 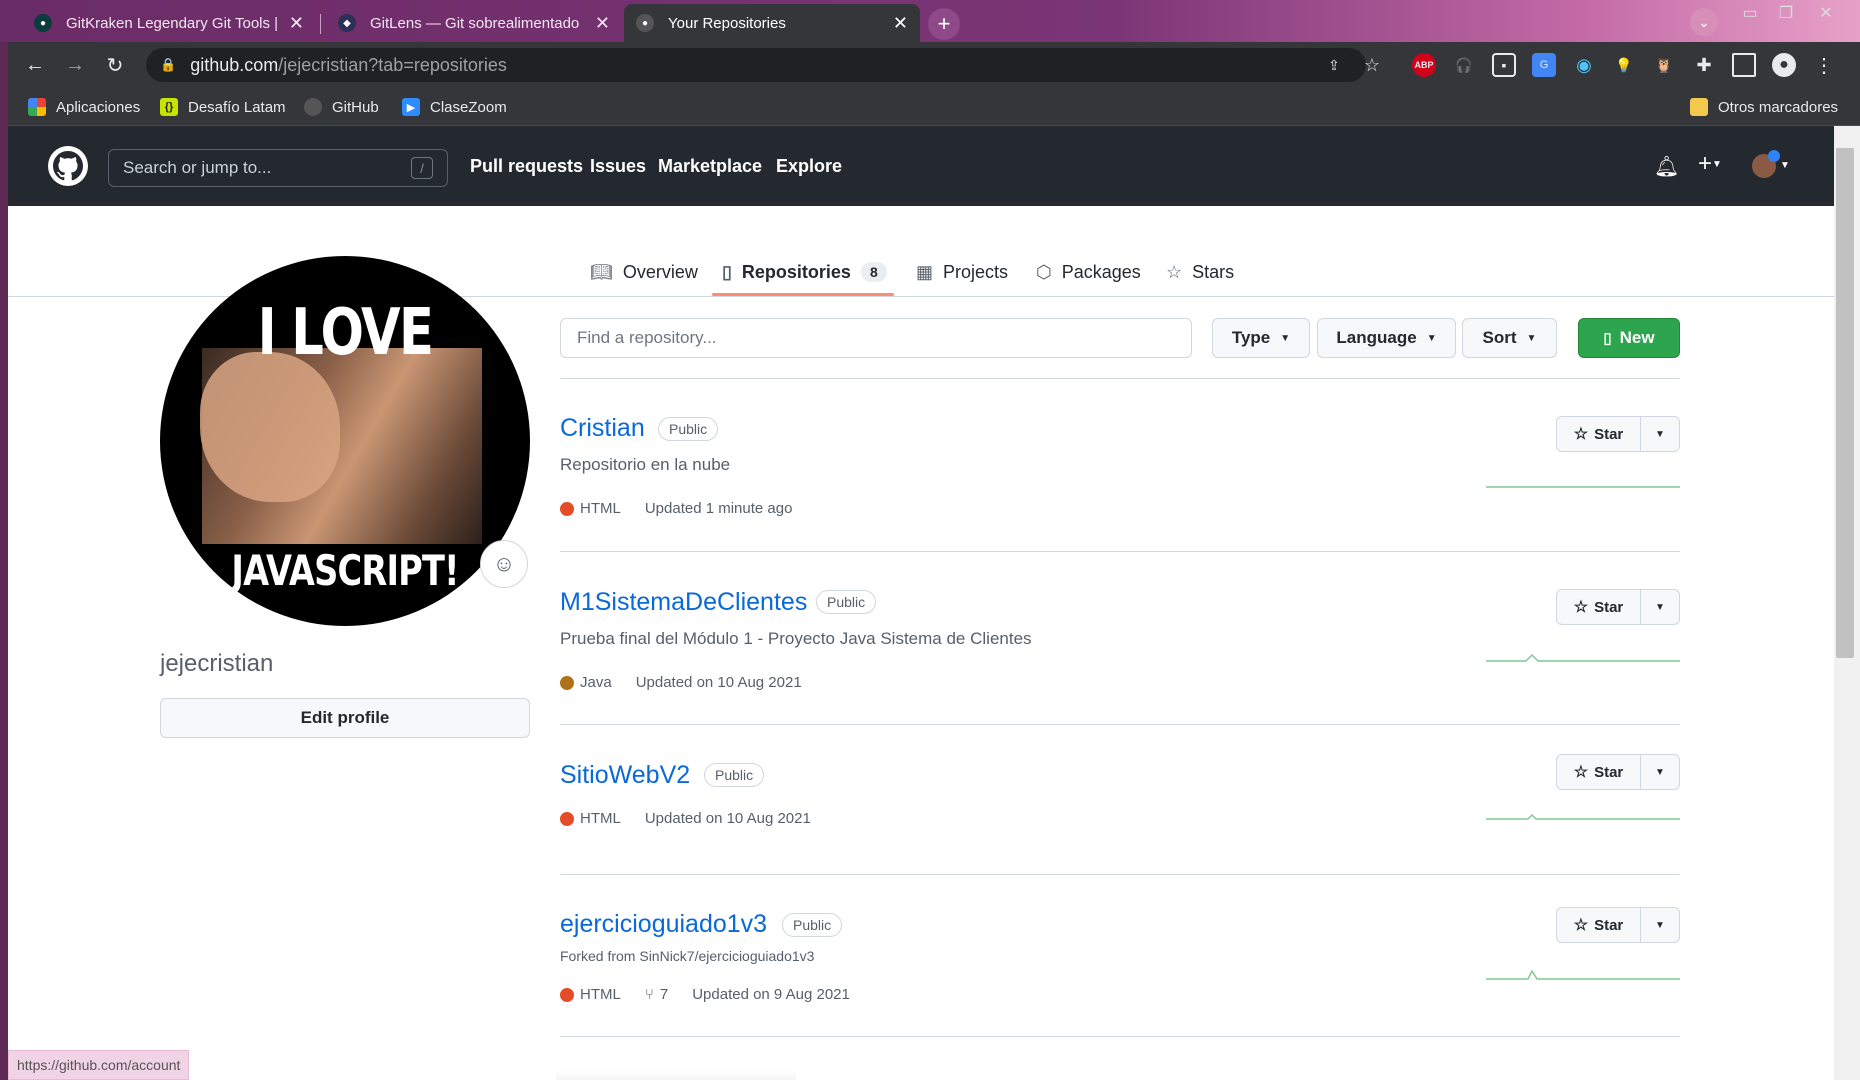 What do you see at coordinates (1424, 65) in the screenshot?
I see `abp-icon: ABP` at bounding box center [1424, 65].